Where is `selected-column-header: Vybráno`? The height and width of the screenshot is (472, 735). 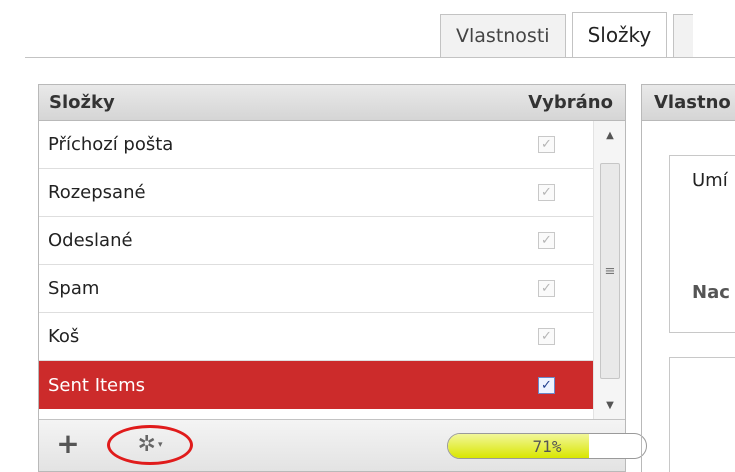 selected-column-header: Vybráno is located at coordinates (570, 102).